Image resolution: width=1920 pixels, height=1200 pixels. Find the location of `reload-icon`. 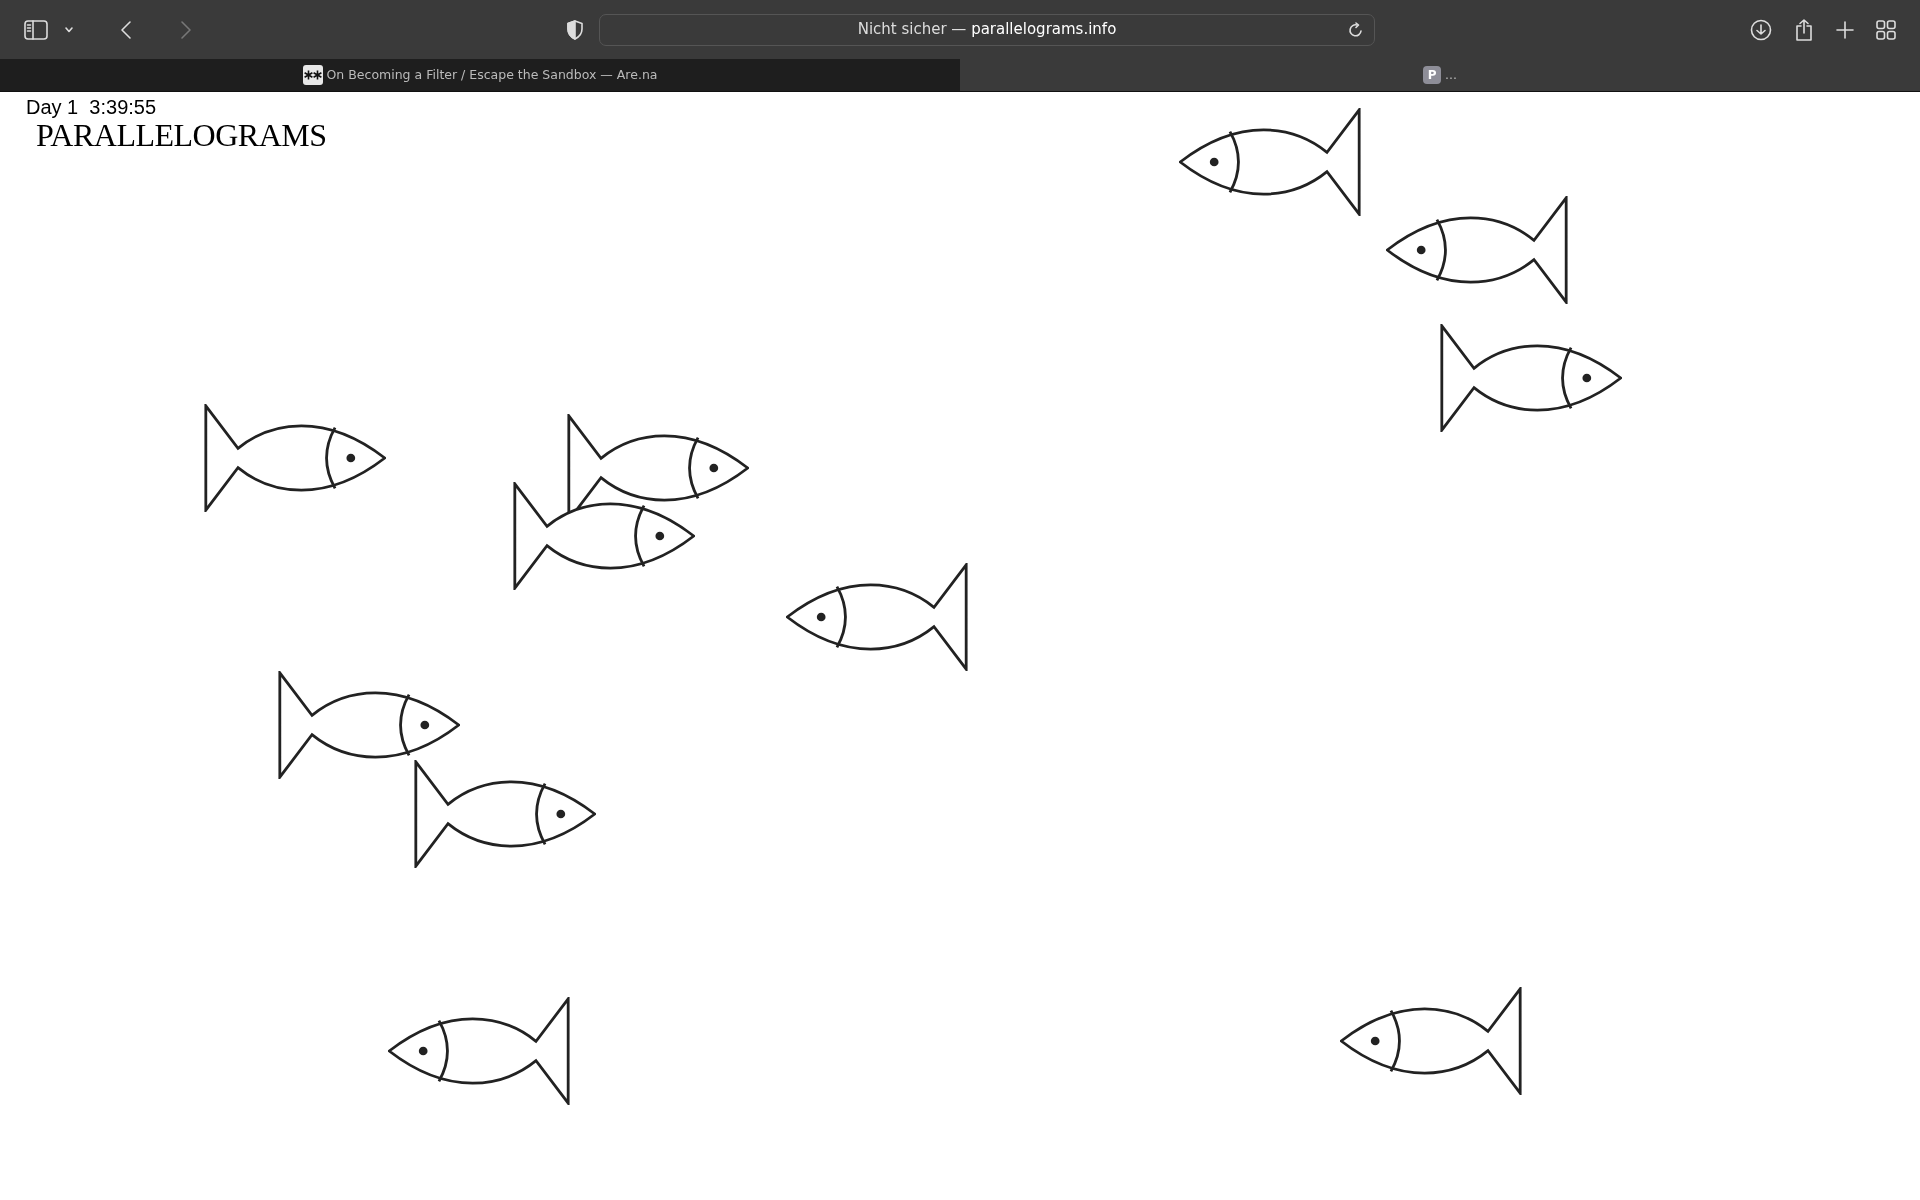

reload-icon is located at coordinates (1356, 29).